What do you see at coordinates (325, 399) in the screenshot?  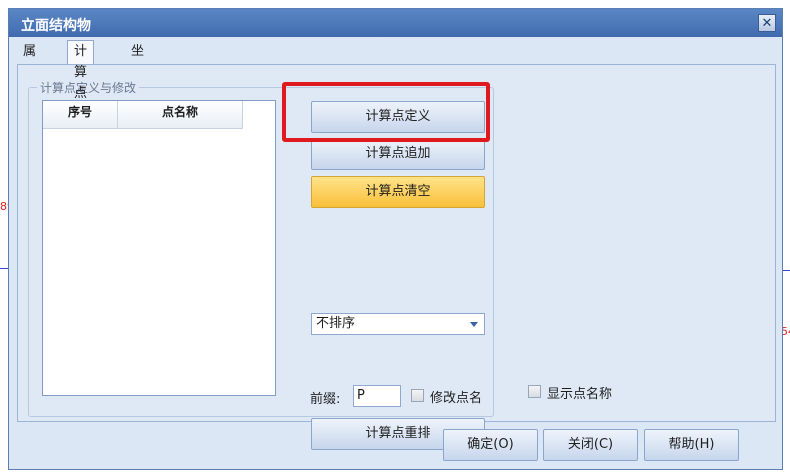 I see `prefix-label: 前缀:` at bounding box center [325, 399].